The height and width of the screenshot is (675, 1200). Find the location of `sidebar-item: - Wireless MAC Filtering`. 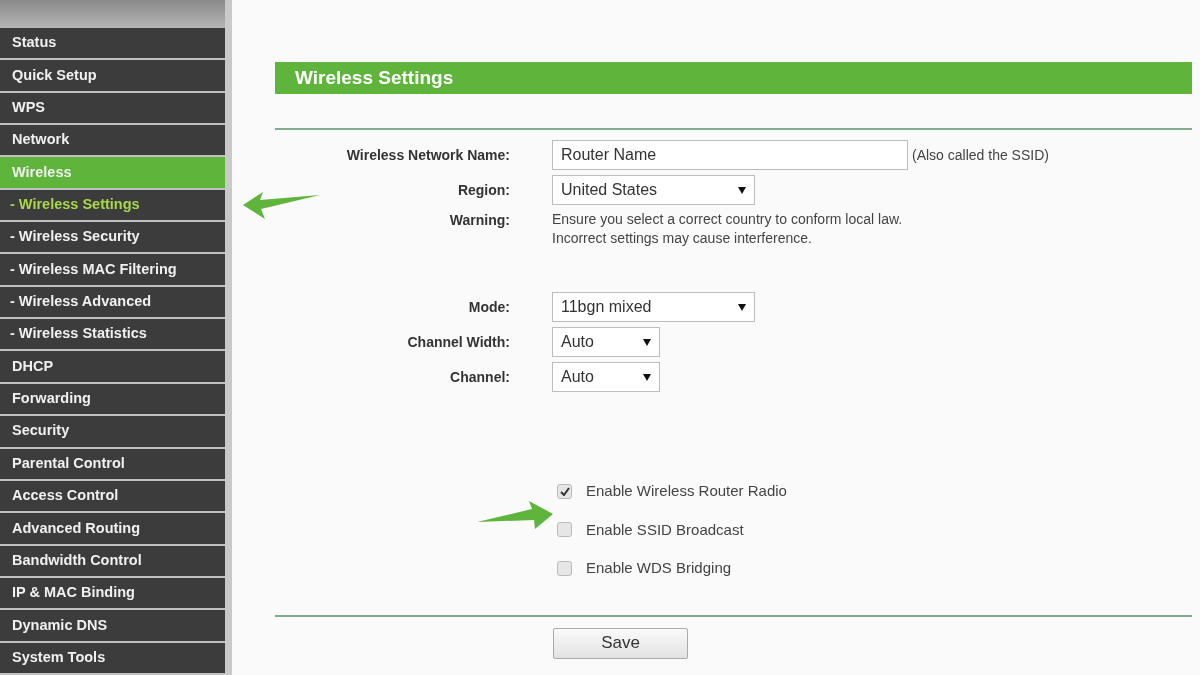

sidebar-item: - Wireless MAC Filtering is located at coordinates (112, 269).